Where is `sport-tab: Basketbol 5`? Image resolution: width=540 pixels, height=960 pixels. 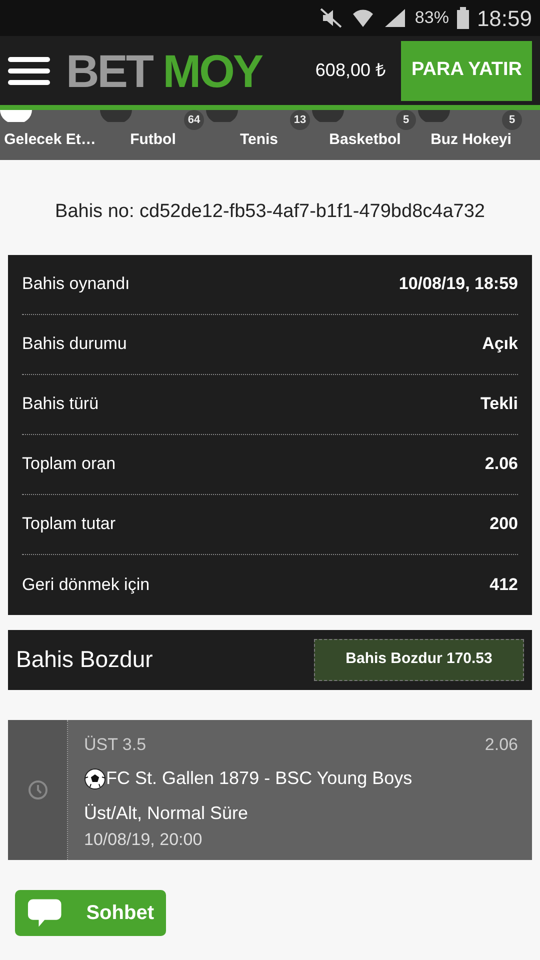 sport-tab: Basketbol 5 is located at coordinates (365, 135).